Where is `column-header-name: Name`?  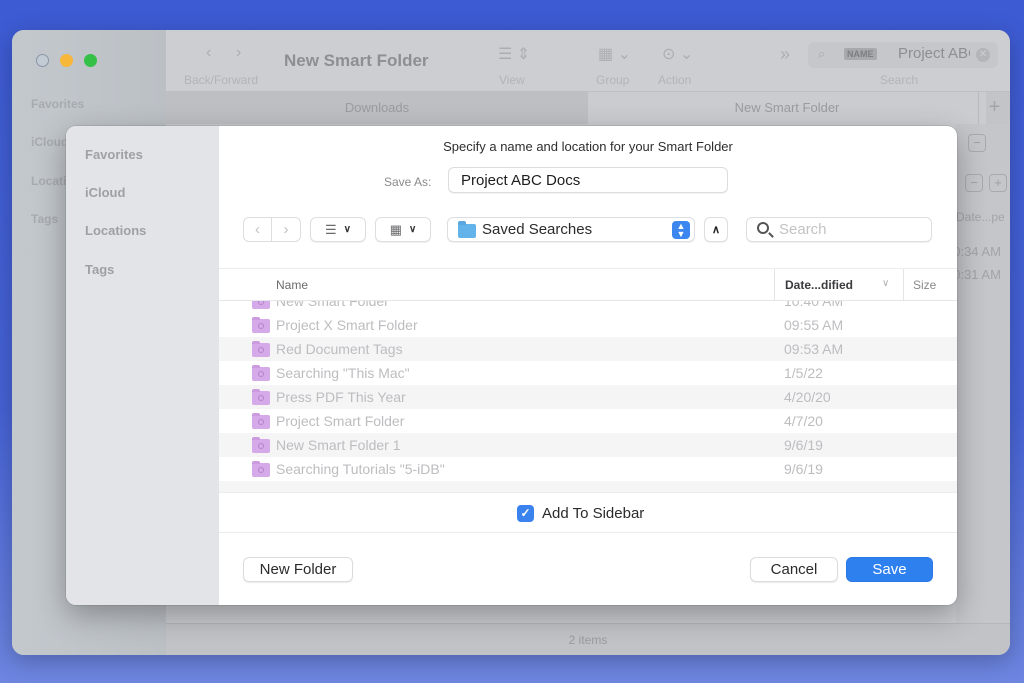 column-header-name: Name is located at coordinates (292, 285).